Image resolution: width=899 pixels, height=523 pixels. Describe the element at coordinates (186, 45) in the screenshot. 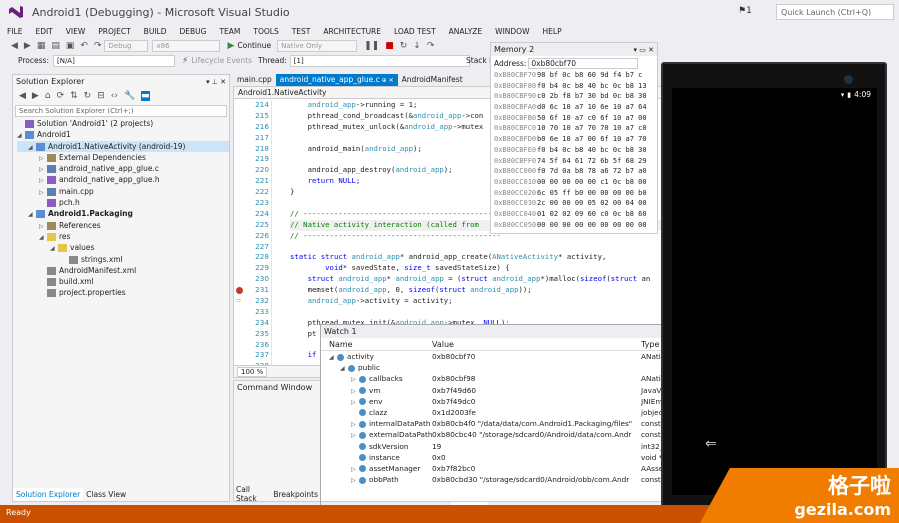

I see `platform-combo: x86` at that location.